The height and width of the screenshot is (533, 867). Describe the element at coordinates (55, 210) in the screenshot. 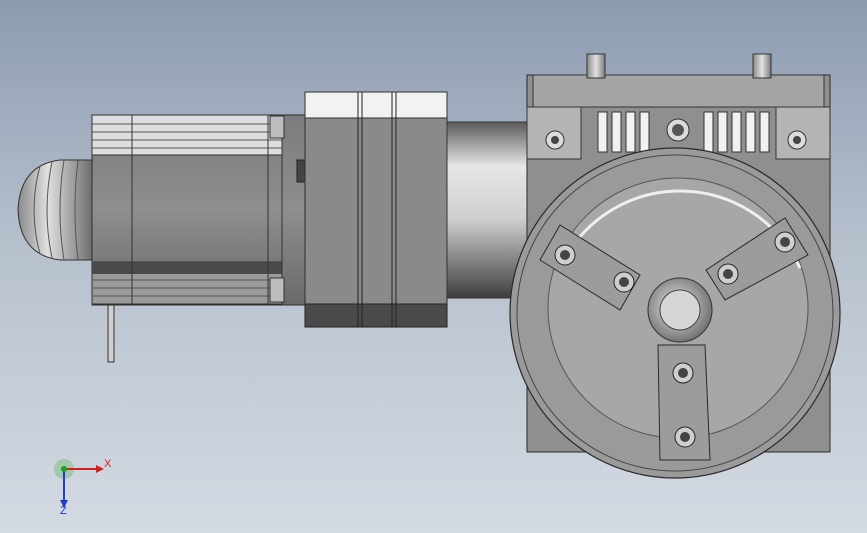

I see `encoder-cap` at that location.